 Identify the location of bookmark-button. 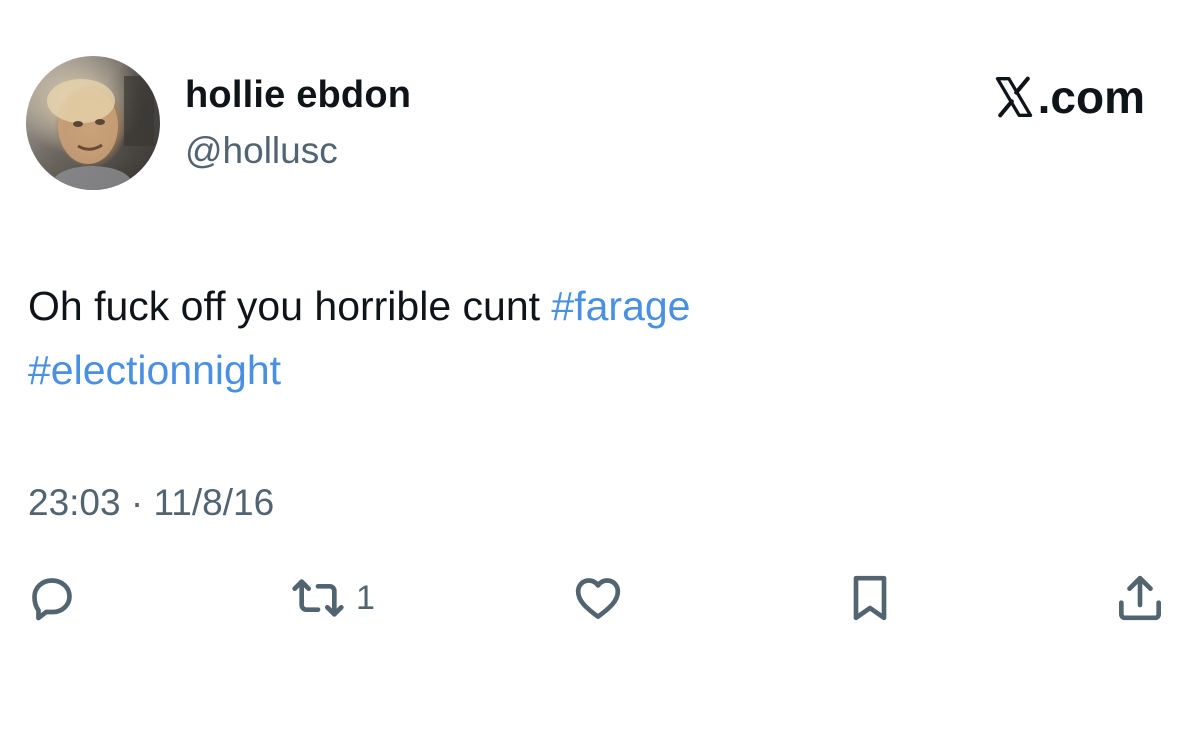
(870, 598).